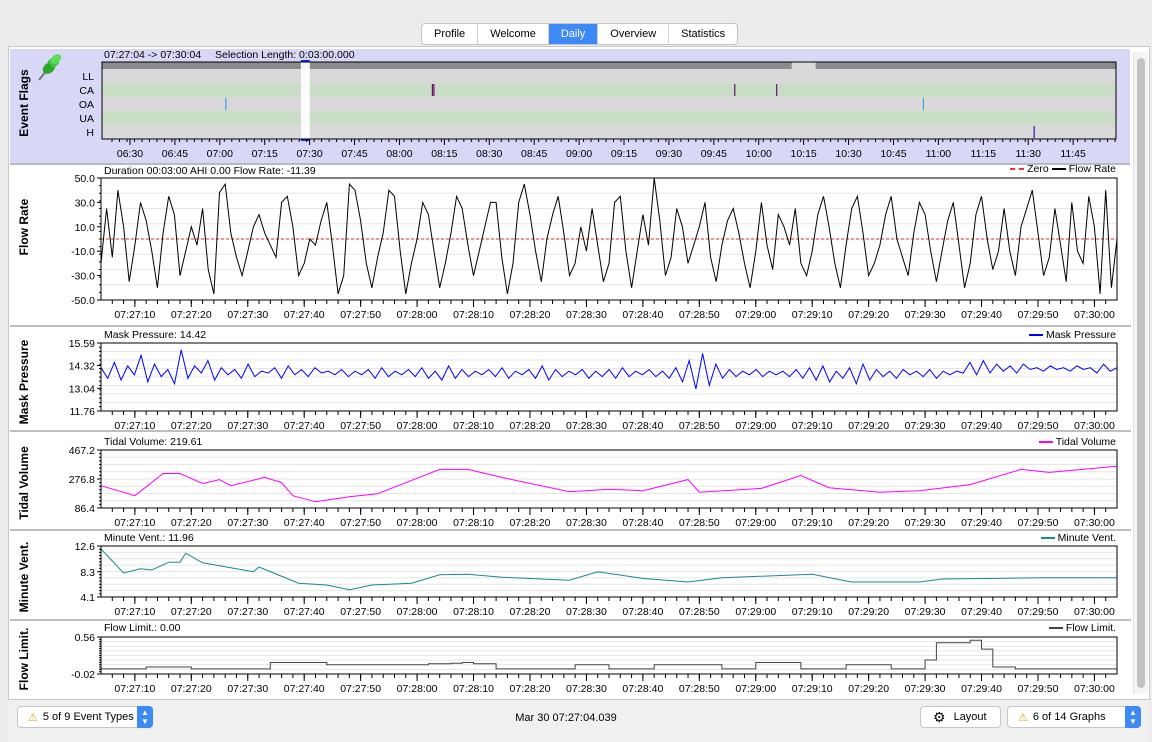  What do you see at coordinates (1028, 154) in the screenshot?
I see `event-flags-time-label: 11:30` at bounding box center [1028, 154].